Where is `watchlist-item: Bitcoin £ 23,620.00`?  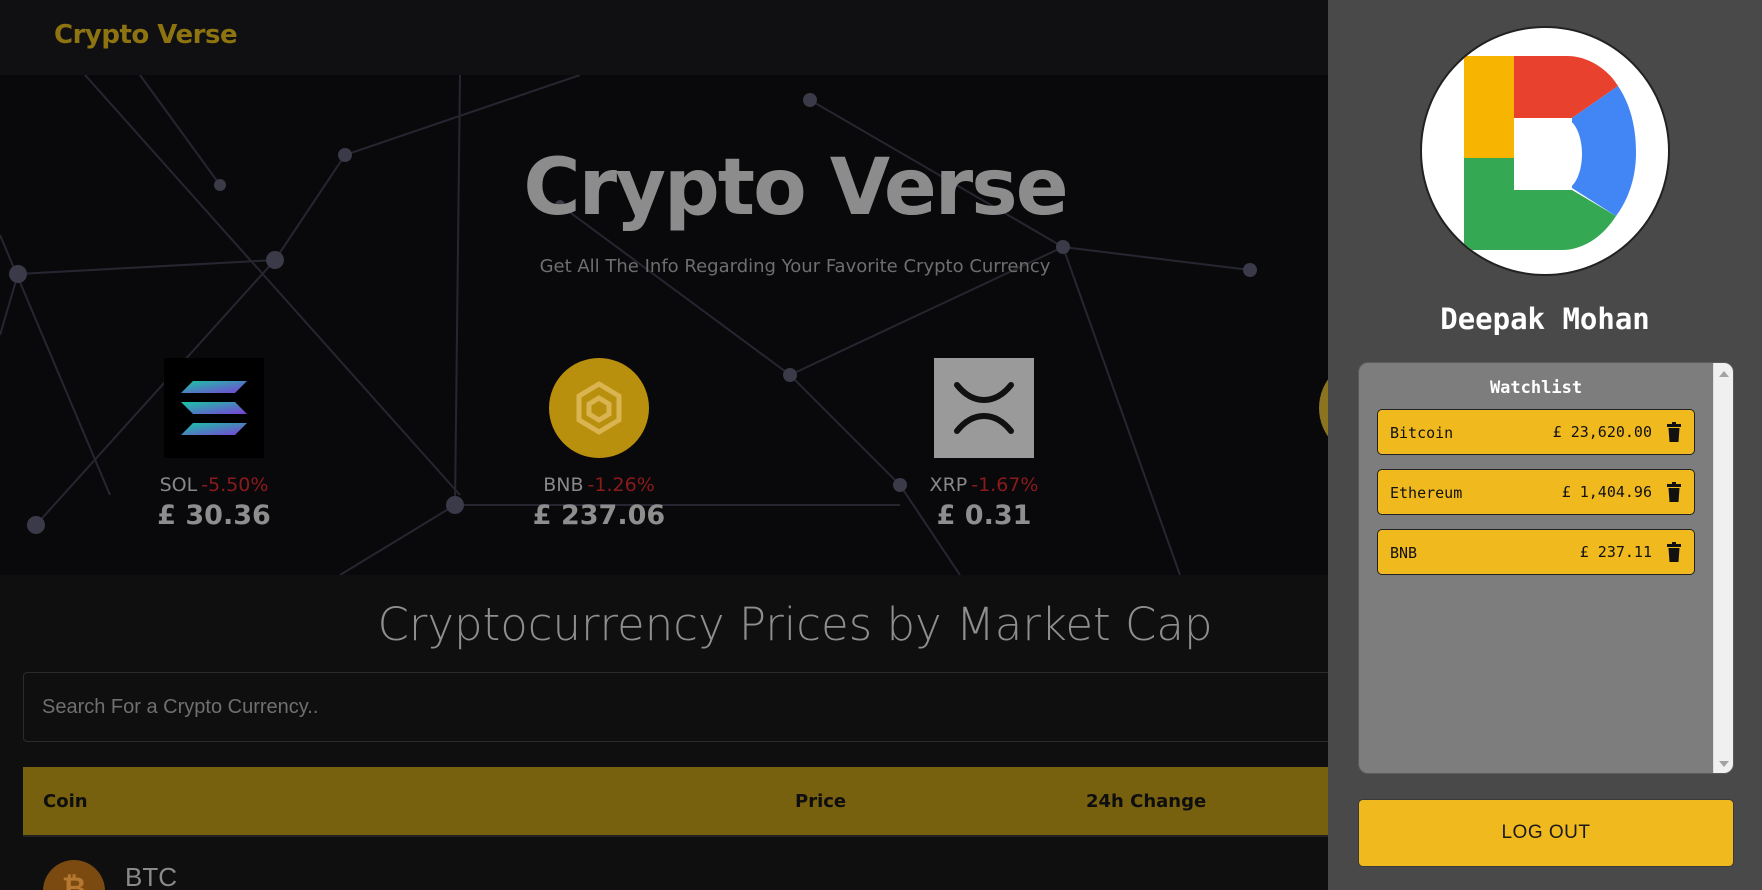 watchlist-item: Bitcoin £ 23,620.00 is located at coordinates (1536, 432).